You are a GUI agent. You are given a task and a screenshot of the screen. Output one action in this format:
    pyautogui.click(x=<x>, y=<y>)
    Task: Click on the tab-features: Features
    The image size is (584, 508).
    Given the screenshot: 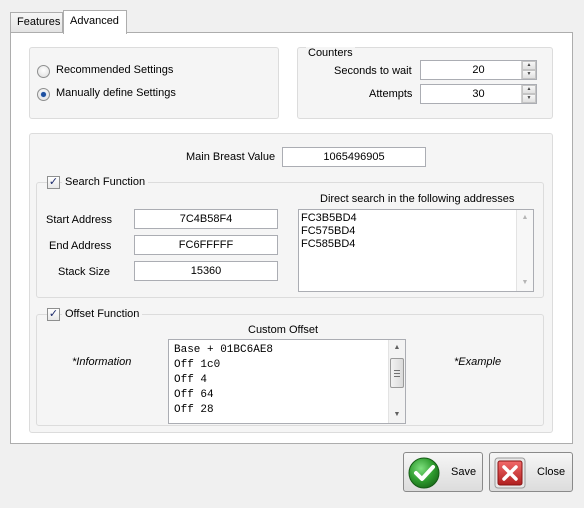 What is the action you would take?
    pyautogui.click(x=36, y=22)
    